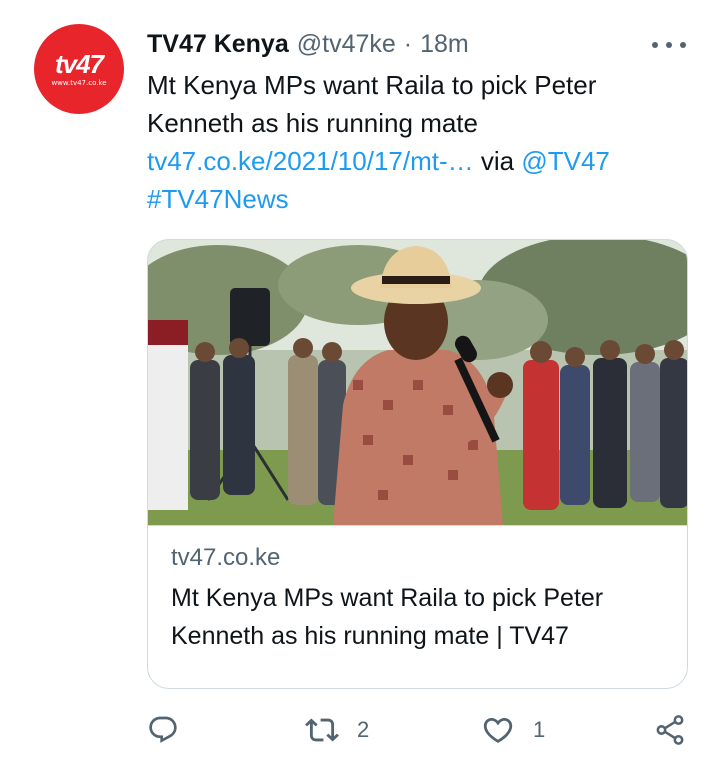 The image size is (720, 757). What do you see at coordinates (218, 199) in the screenshot?
I see `hashtag-link: #TV47News` at bounding box center [218, 199].